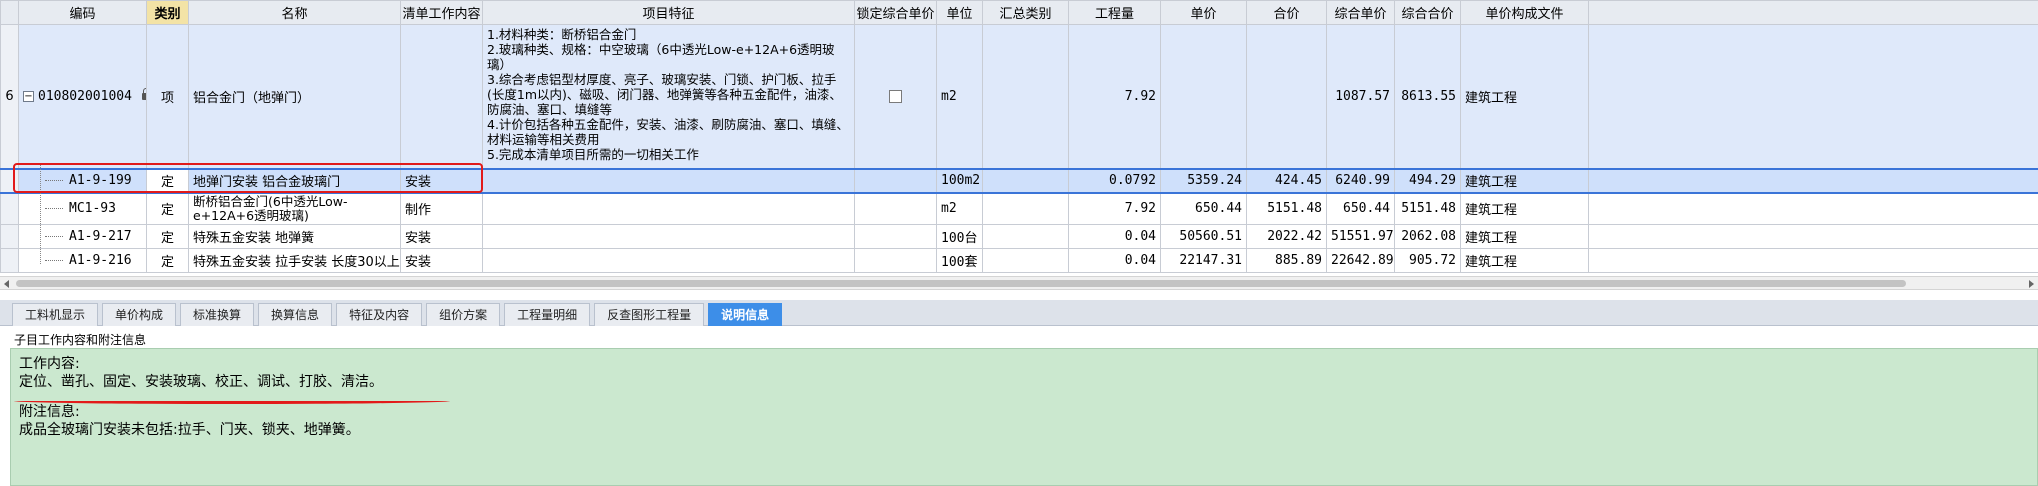 This screenshot has width=2038, height=486. I want to click on cell-name: 特殊五金安装 拉手安装 长度30以上, so click(294, 260).